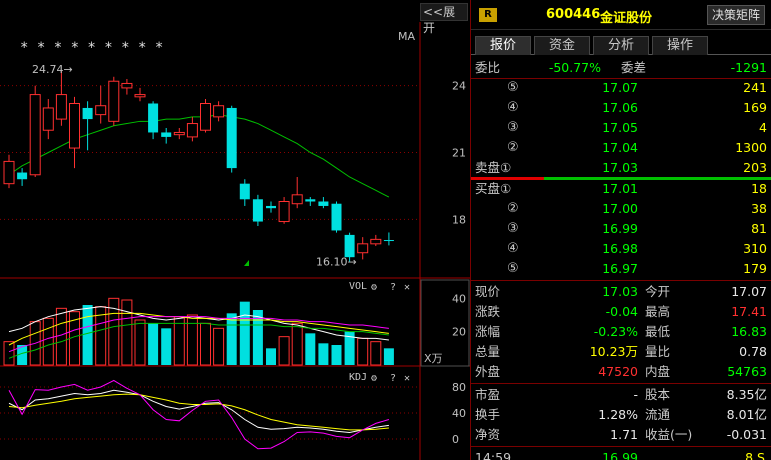  Describe the element at coordinates (562, 45) in the screenshot. I see `tab-funds: 资金` at that location.